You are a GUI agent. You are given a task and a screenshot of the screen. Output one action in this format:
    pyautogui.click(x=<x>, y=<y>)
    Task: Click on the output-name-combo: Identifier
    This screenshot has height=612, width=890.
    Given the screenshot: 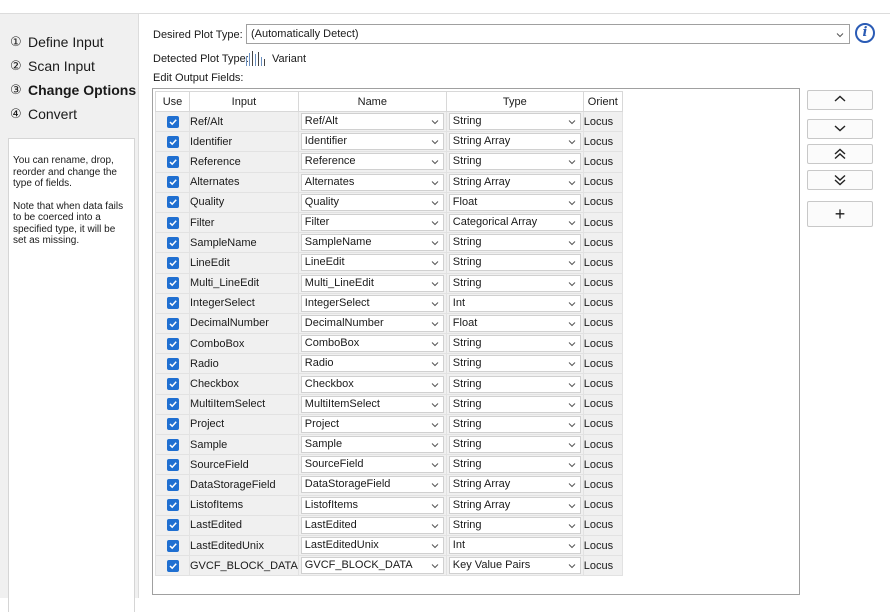 What is the action you would take?
    pyautogui.click(x=372, y=142)
    